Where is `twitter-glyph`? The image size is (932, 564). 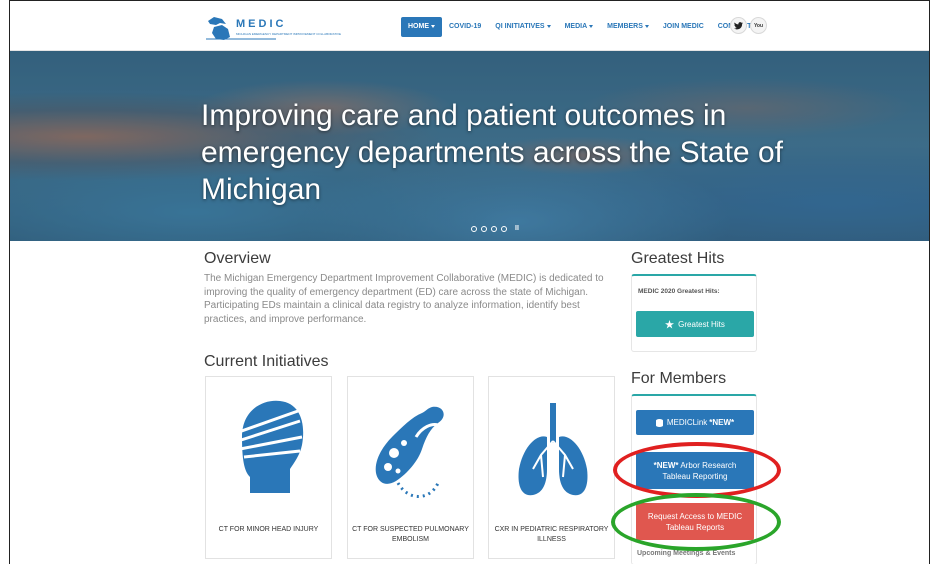 twitter-glyph is located at coordinates (738, 25).